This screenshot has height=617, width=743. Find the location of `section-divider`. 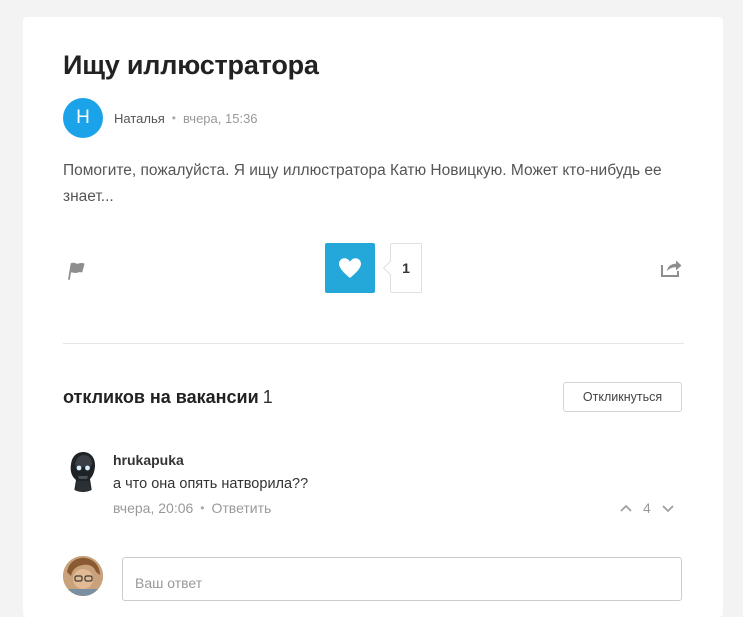

section-divider is located at coordinates (373, 343).